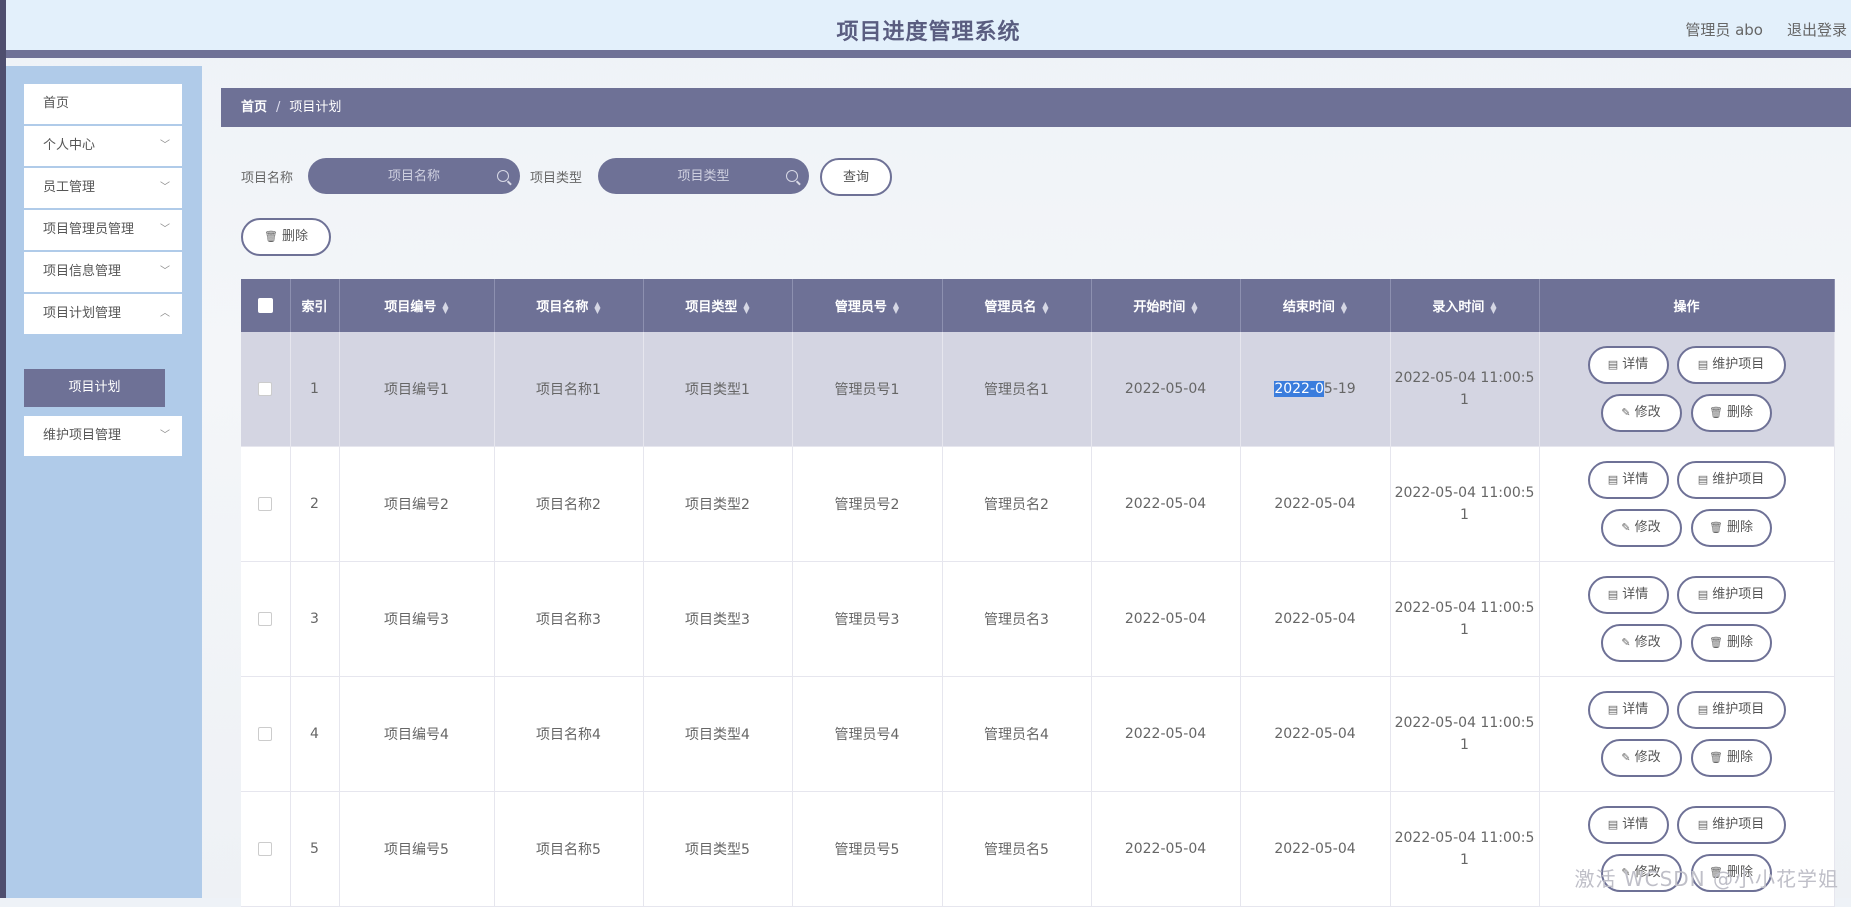  What do you see at coordinates (1465, 619) in the screenshot?
I see `cell-entry-time: 2022-05-04 11:00:5 1` at bounding box center [1465, 619].